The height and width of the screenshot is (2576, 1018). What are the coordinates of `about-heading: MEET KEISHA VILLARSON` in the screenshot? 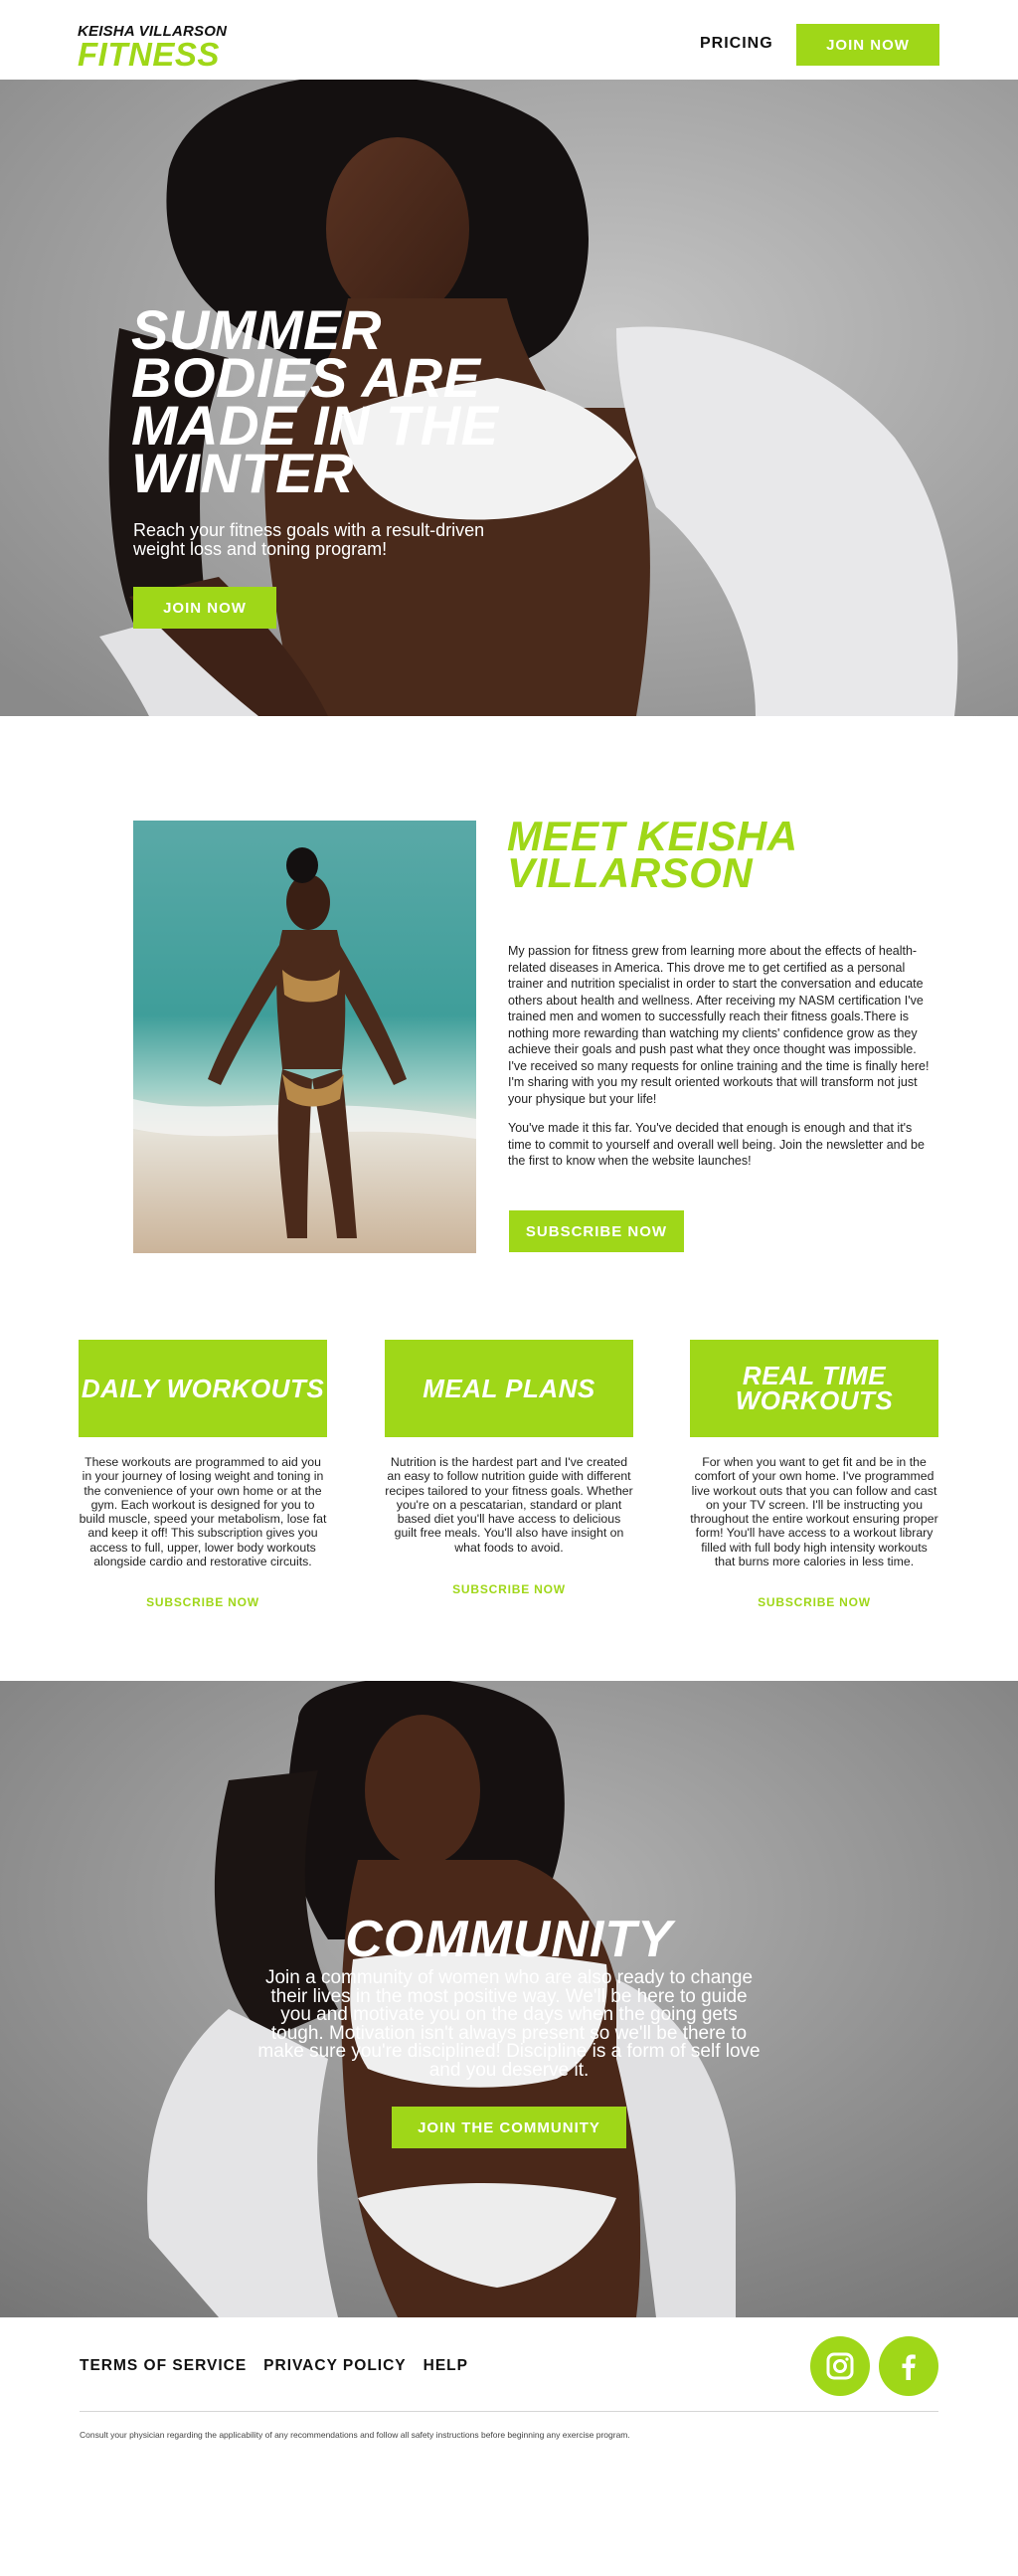 It's located at (651, 854).